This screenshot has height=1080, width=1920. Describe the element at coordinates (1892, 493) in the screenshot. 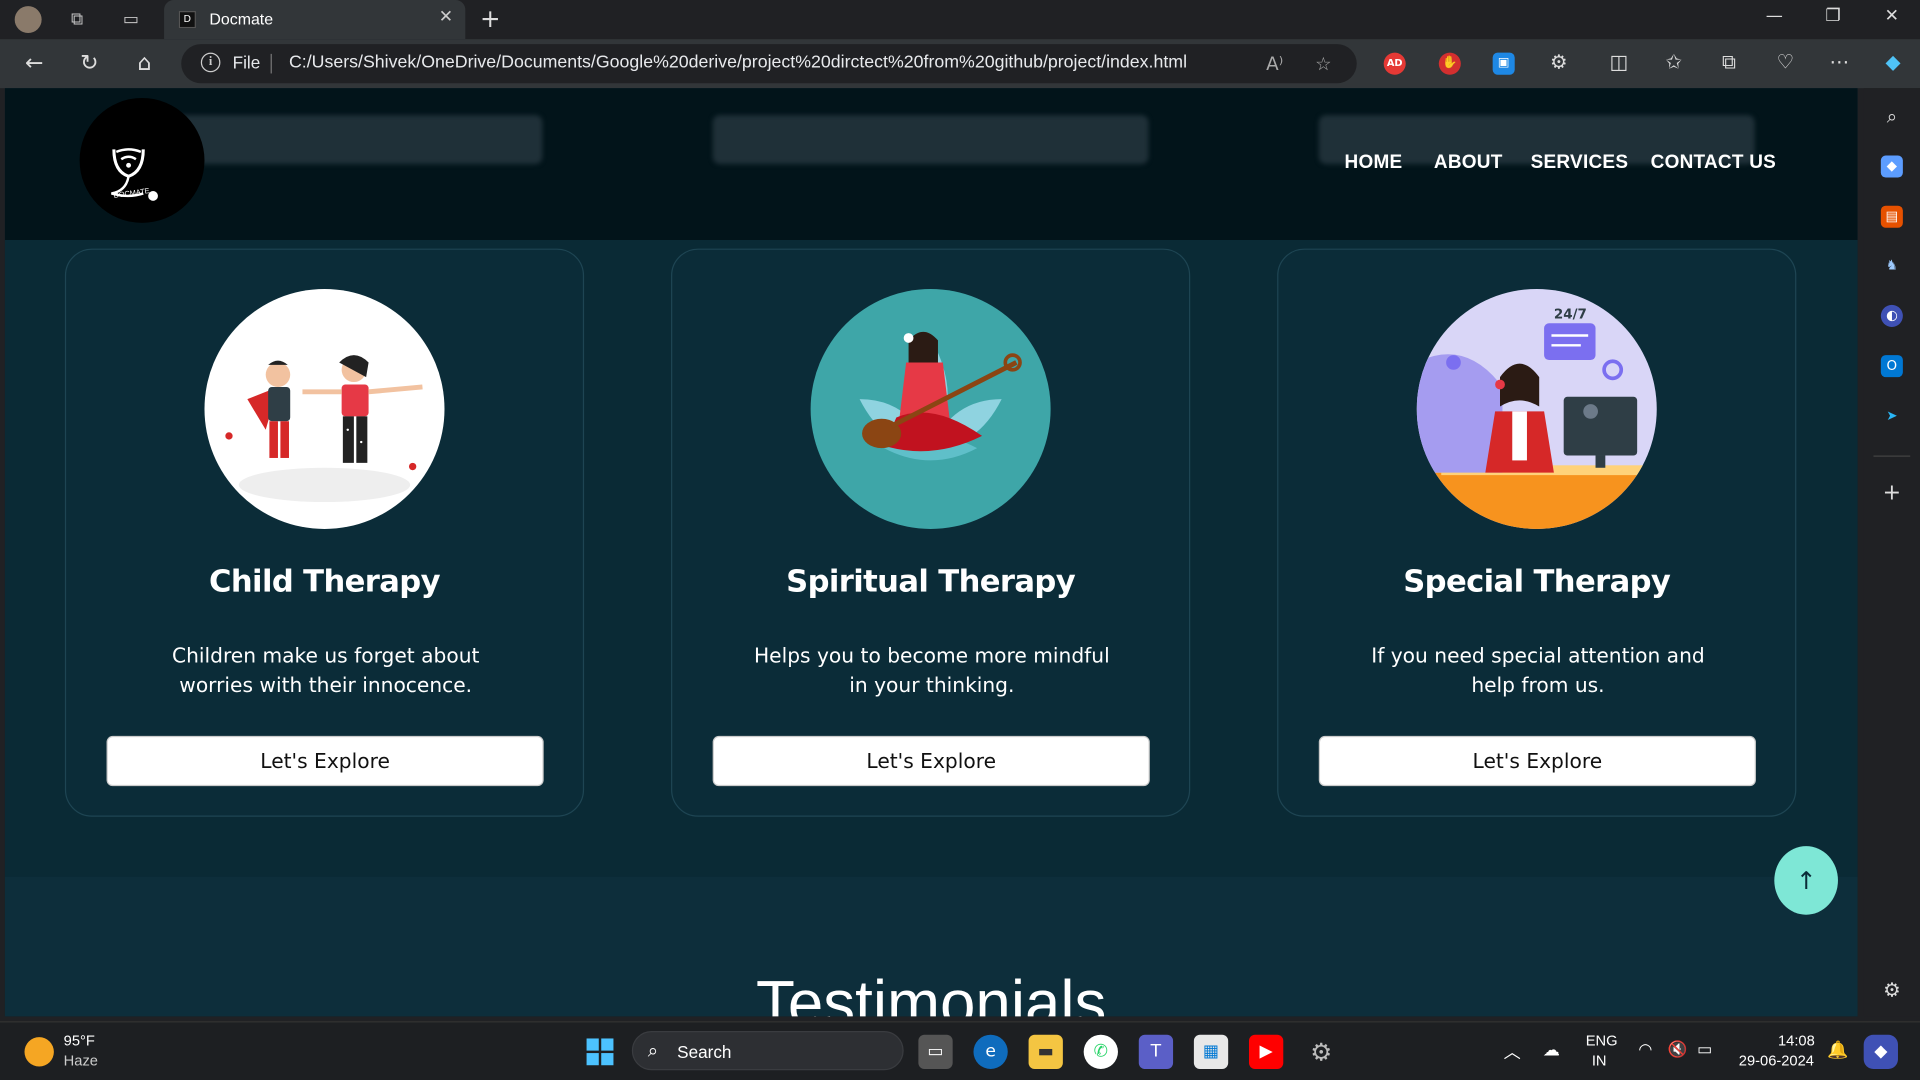

I see `add-sidebar-icon: +` at that location.